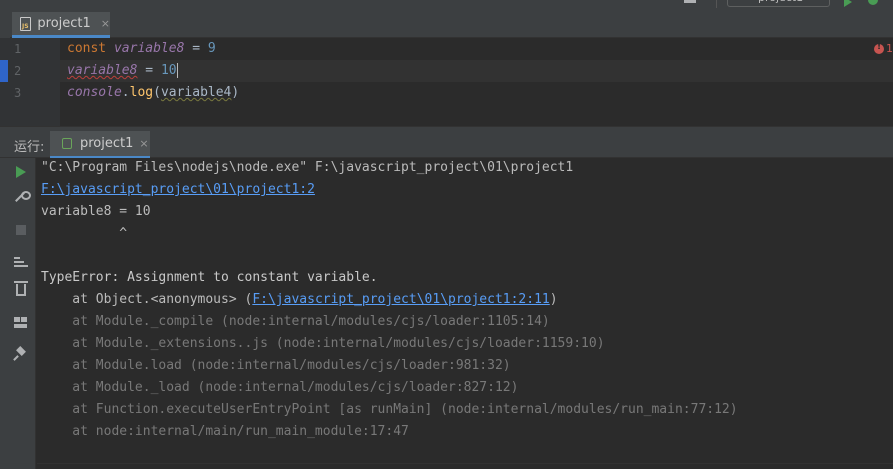 This screenshot has width=893, height=469. What do you see at coordinates (553, 299) in the screenshot?
I see `stack-suffix: )` at bounding box center [553, 299].